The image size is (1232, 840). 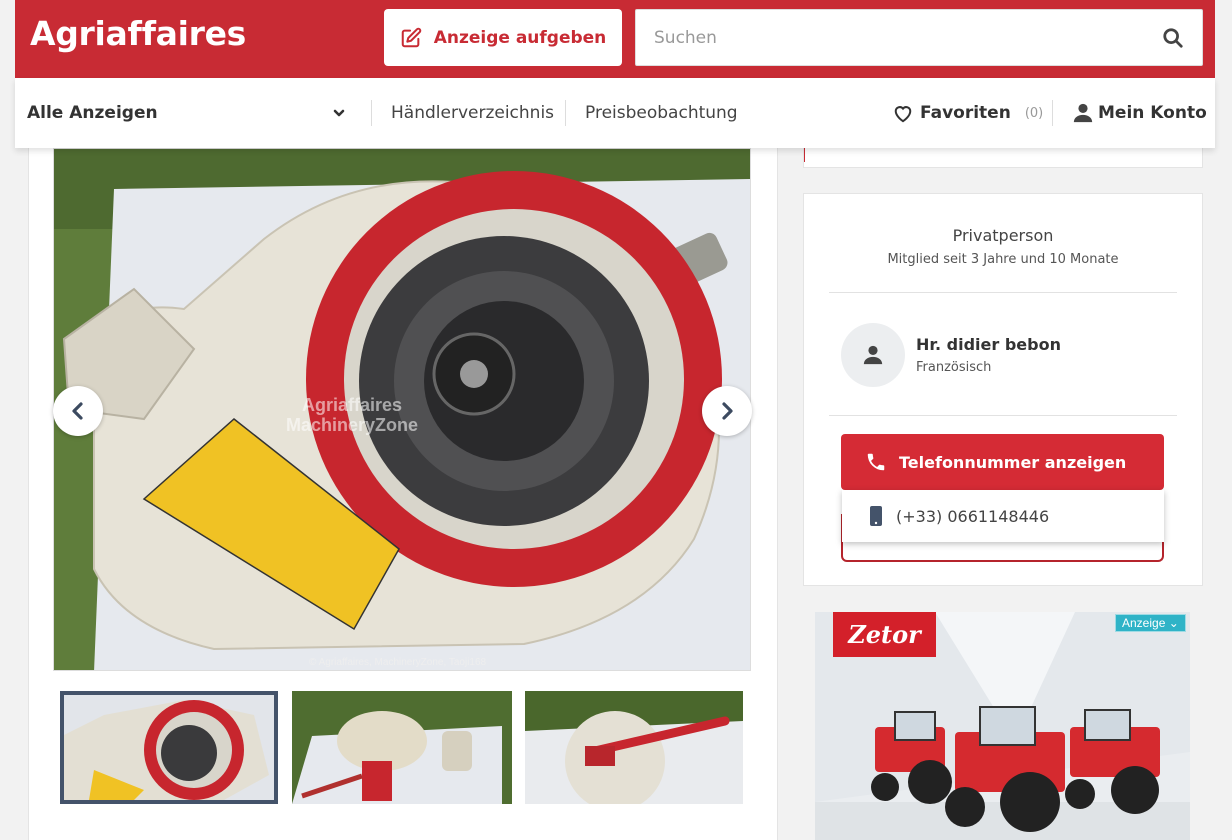 I want to click on accent-line, so click(x=804, y=155).